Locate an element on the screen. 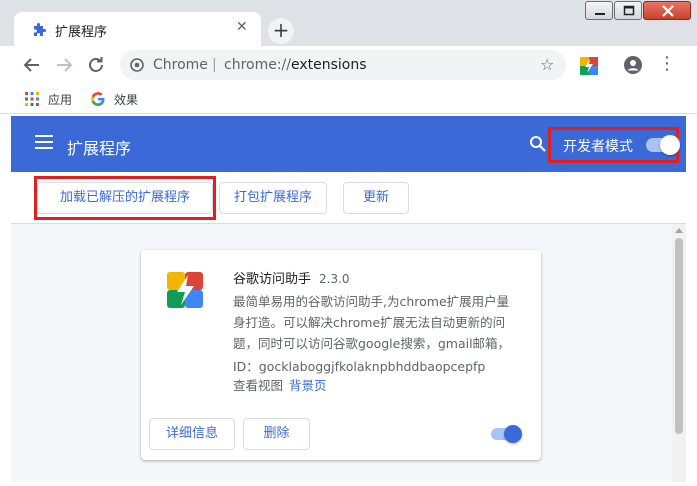 Image resolution: width=697 pixels, height=486 pixels. chrome-icon is located at coordinates (137, 65).